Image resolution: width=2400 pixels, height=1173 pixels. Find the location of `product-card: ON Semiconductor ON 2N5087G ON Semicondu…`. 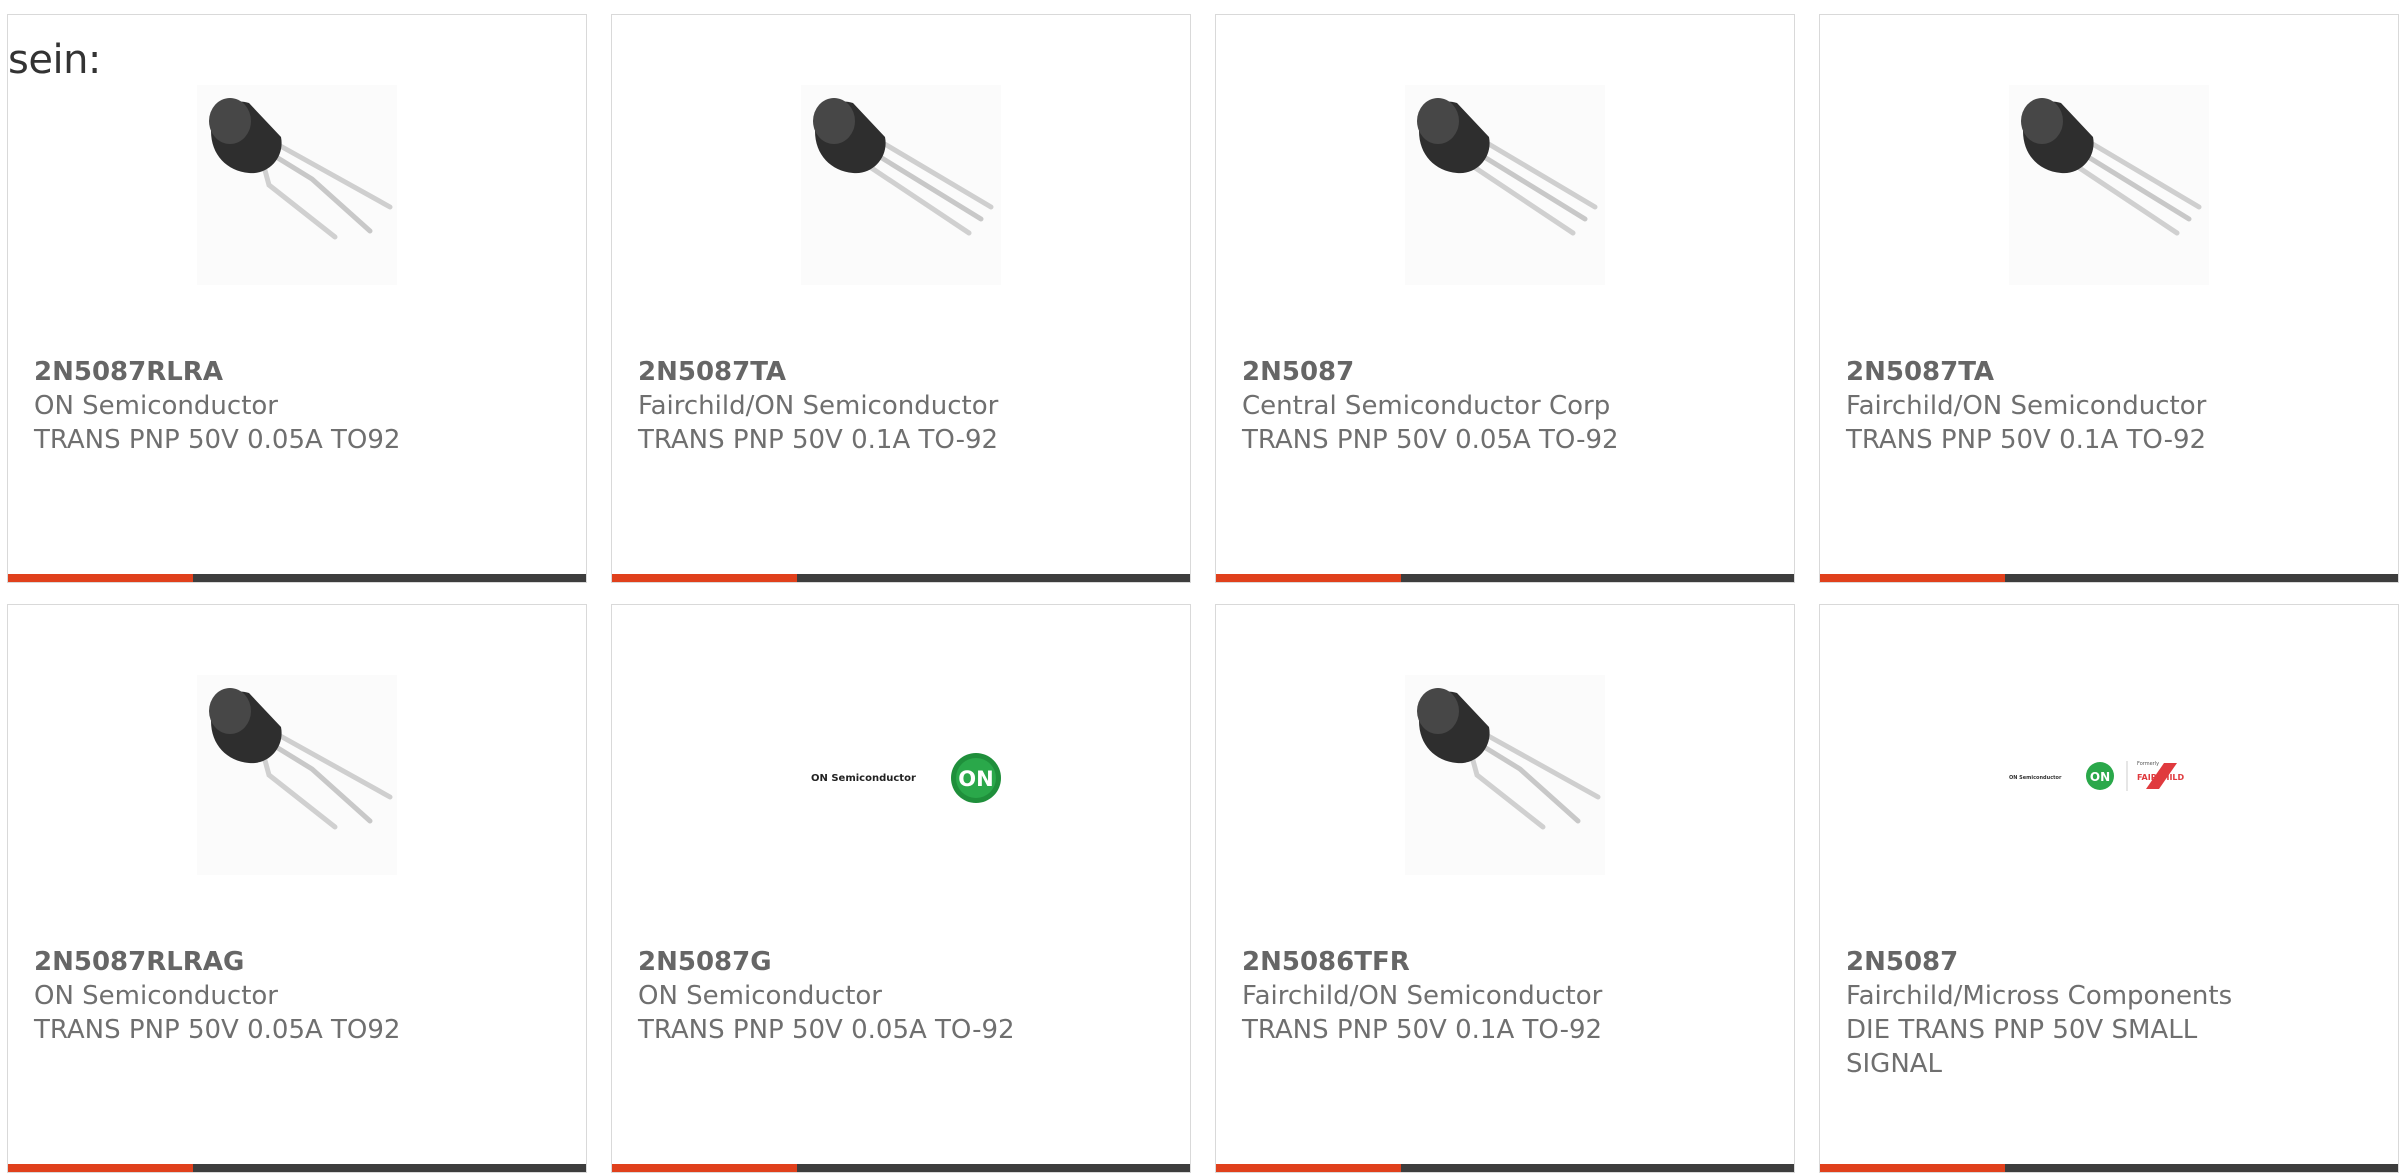

product-card: ON Semiconductor ON 2N5087G ON Semicondu… is located at coordinates (901, 888).